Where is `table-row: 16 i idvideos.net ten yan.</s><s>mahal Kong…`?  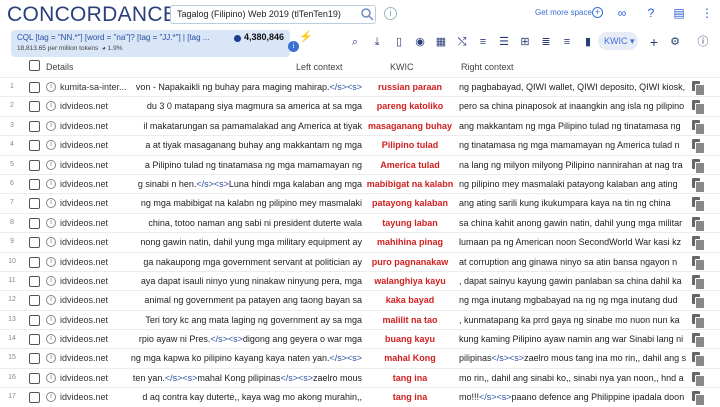 table-row: 16 i idvideos.net ten yan.</s><s>mahal Kong… is located at coordinates (360, 377).